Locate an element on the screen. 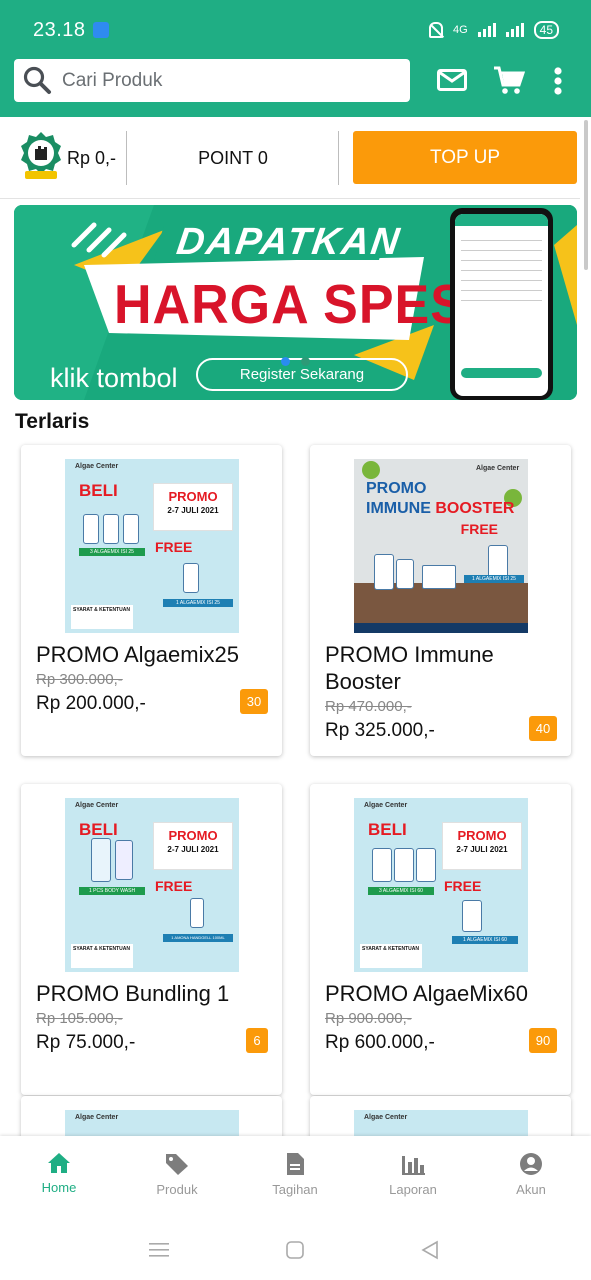 The width and height of the screenshot is (591, 1280). nav-home: Home is located at coordinates (59, 1173).